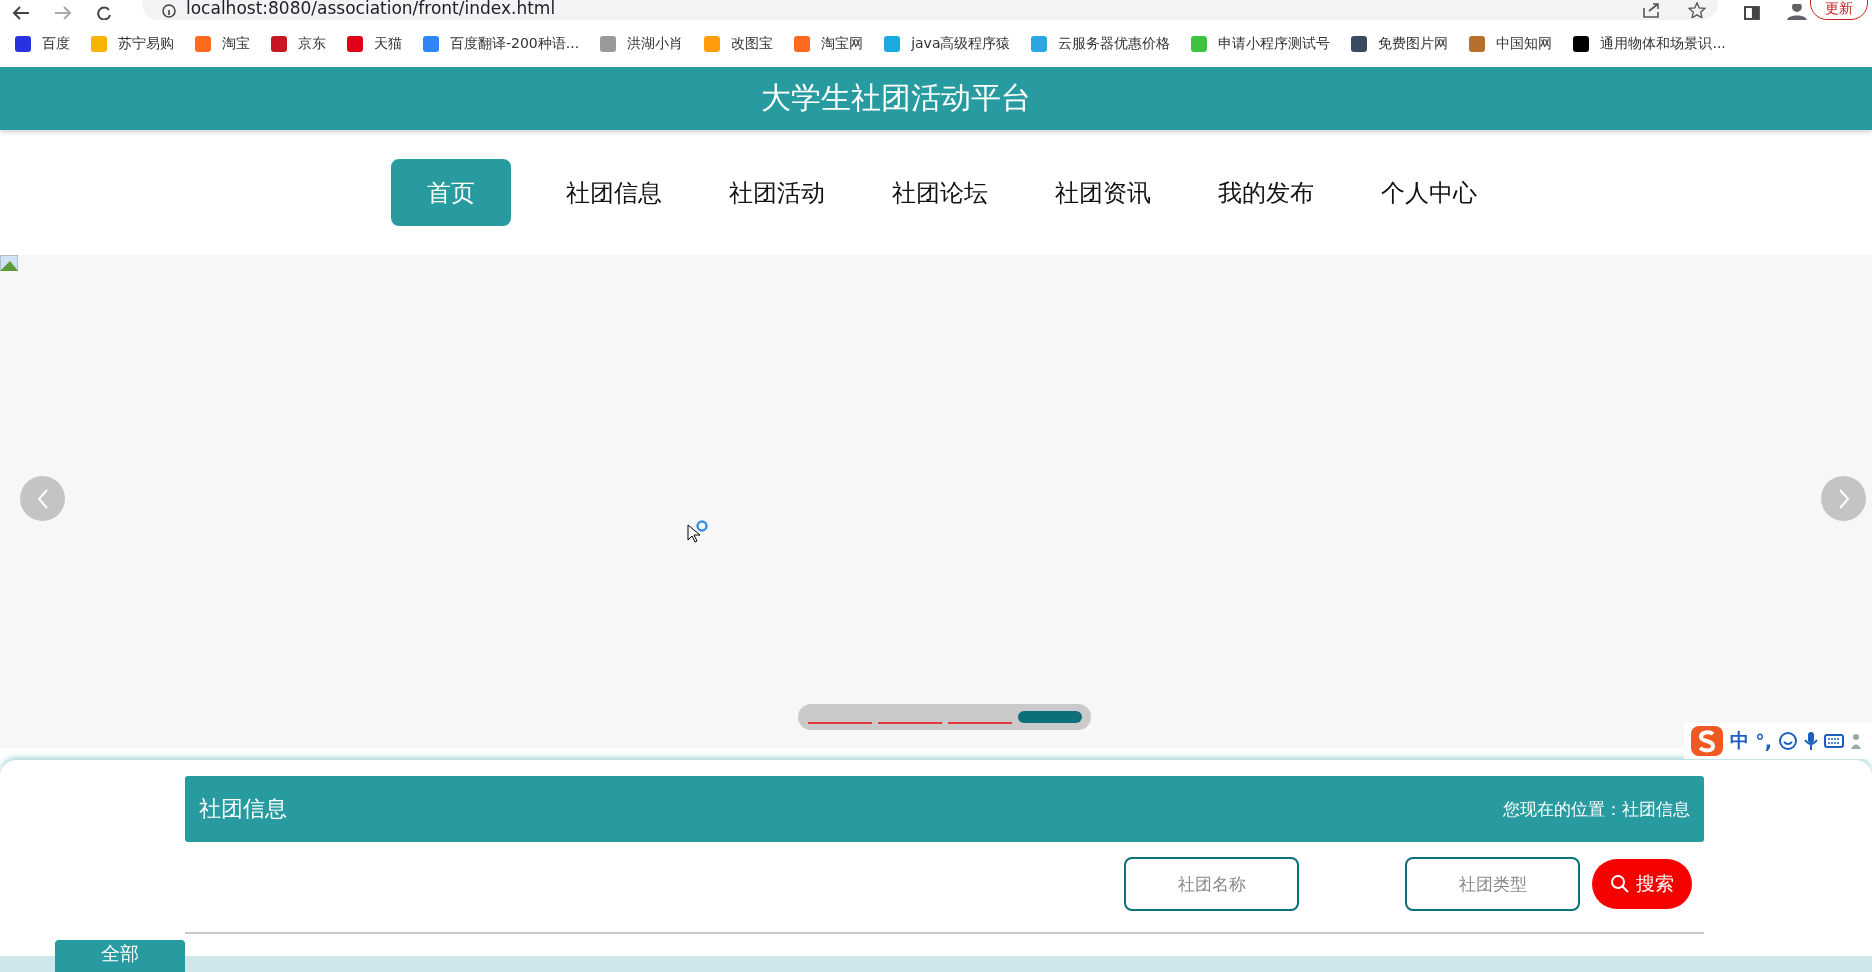 This screenshot has height=972, width=1872. Describe the element at coordinates (9, 263) in the screenshot. I see `broken-image-icon` at that location.